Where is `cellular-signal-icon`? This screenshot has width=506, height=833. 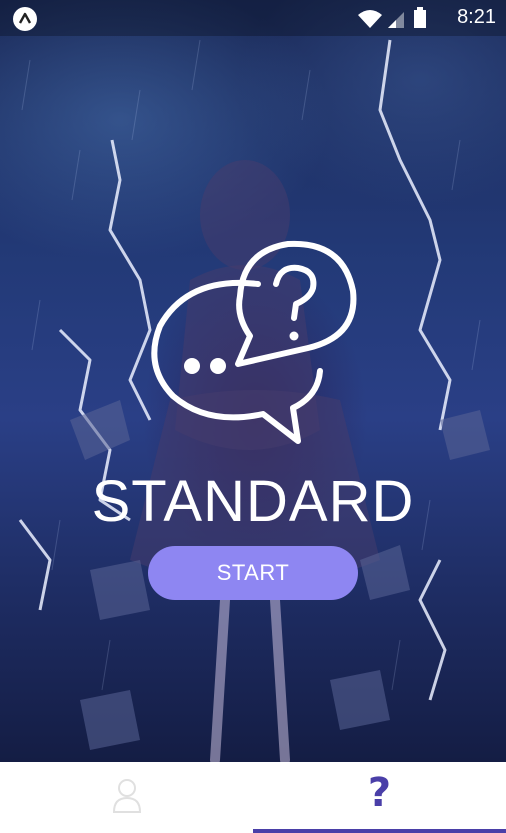
cellular-signal-icon is located at coordinates (396, 20).